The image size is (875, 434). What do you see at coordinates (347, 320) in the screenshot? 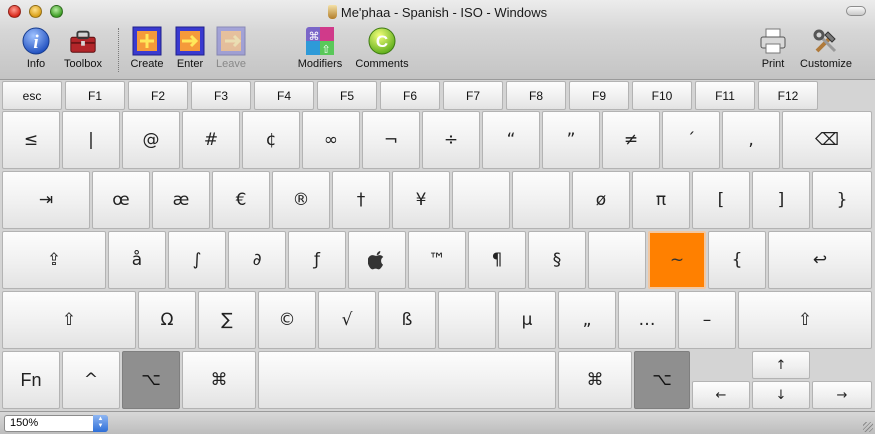
I see `key-row4-5: √` at bounding box center [347, 320].